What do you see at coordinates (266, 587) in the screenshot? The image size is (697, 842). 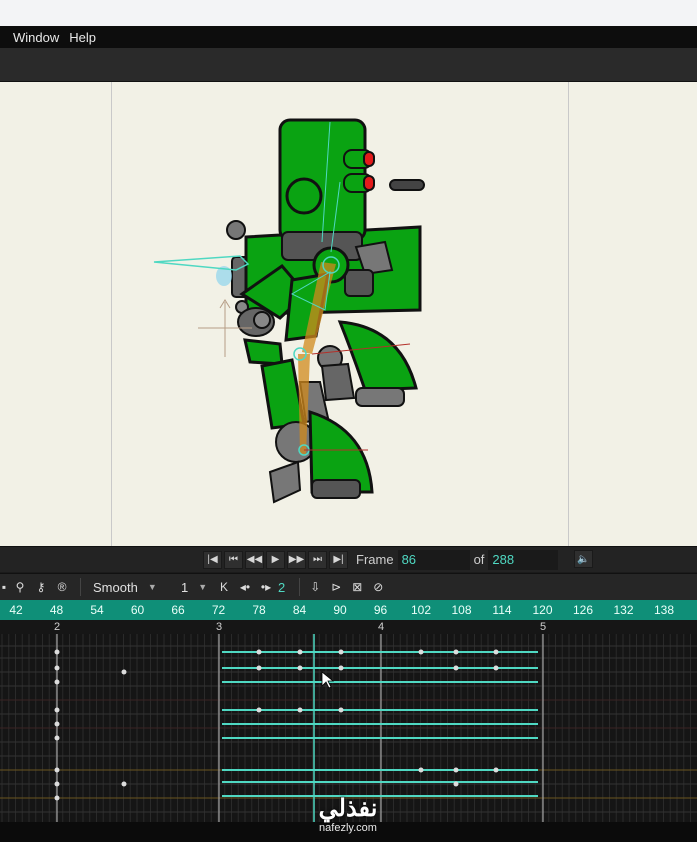 I see `key-right-icon: •▸` at bounding box center [266, 587].